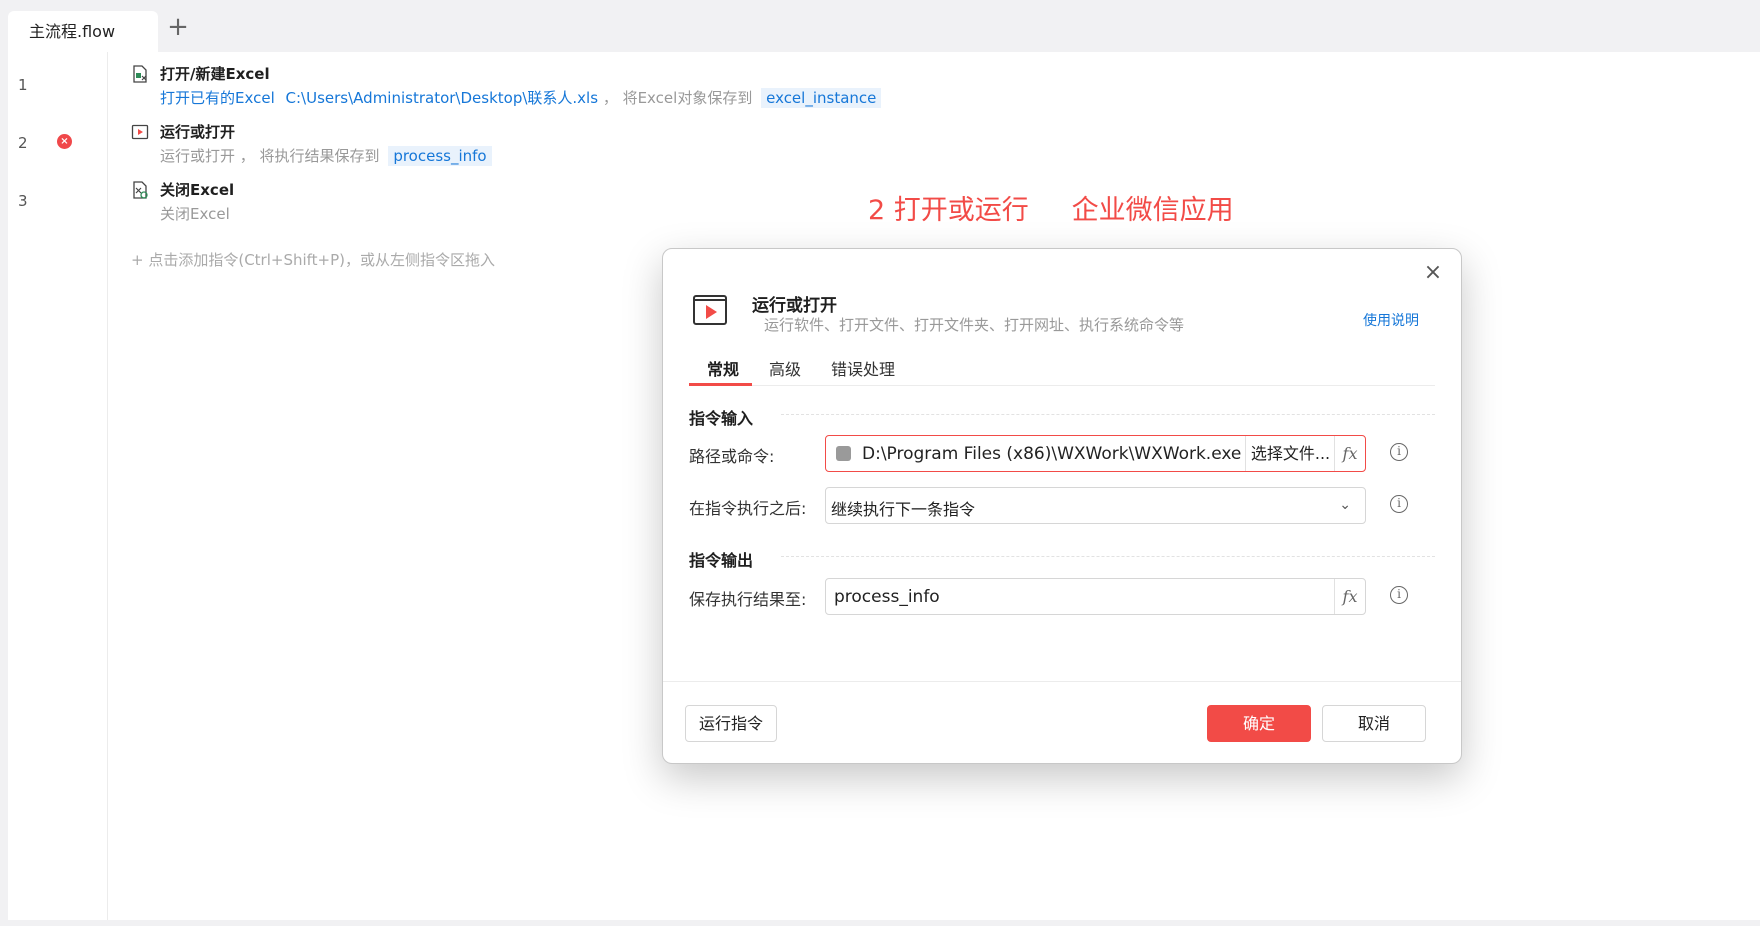 The height and width of the screenshot is (926, 1760). I want to click on path-label: 路径或命令:, so click(732, 456).